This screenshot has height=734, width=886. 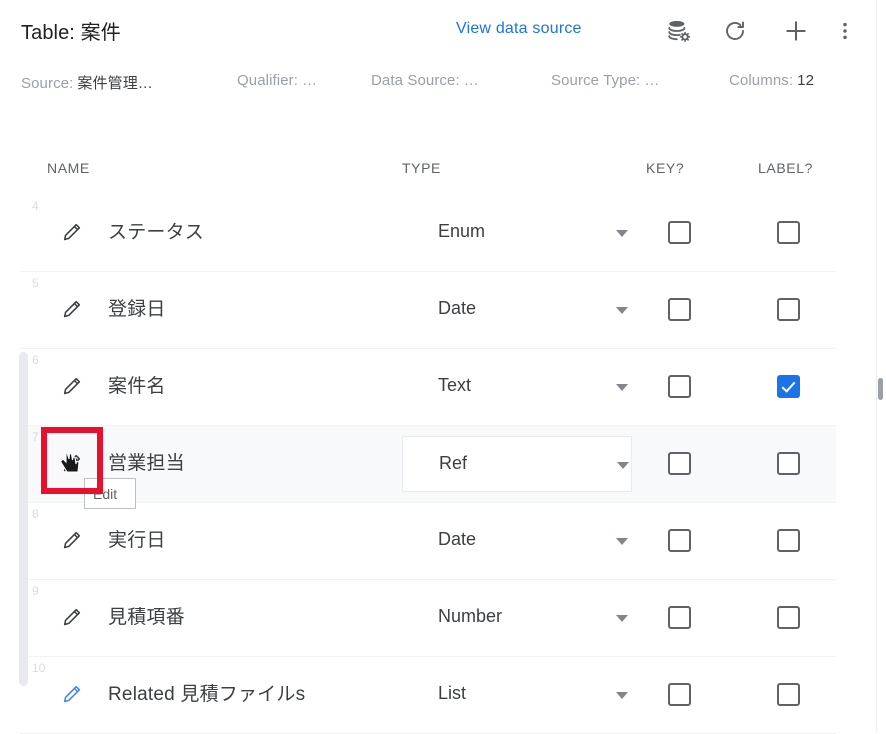 What do you see at coordinates (735, 31) in the screenshot?
I see `refresh-icon` at bounding box center [735, 31].